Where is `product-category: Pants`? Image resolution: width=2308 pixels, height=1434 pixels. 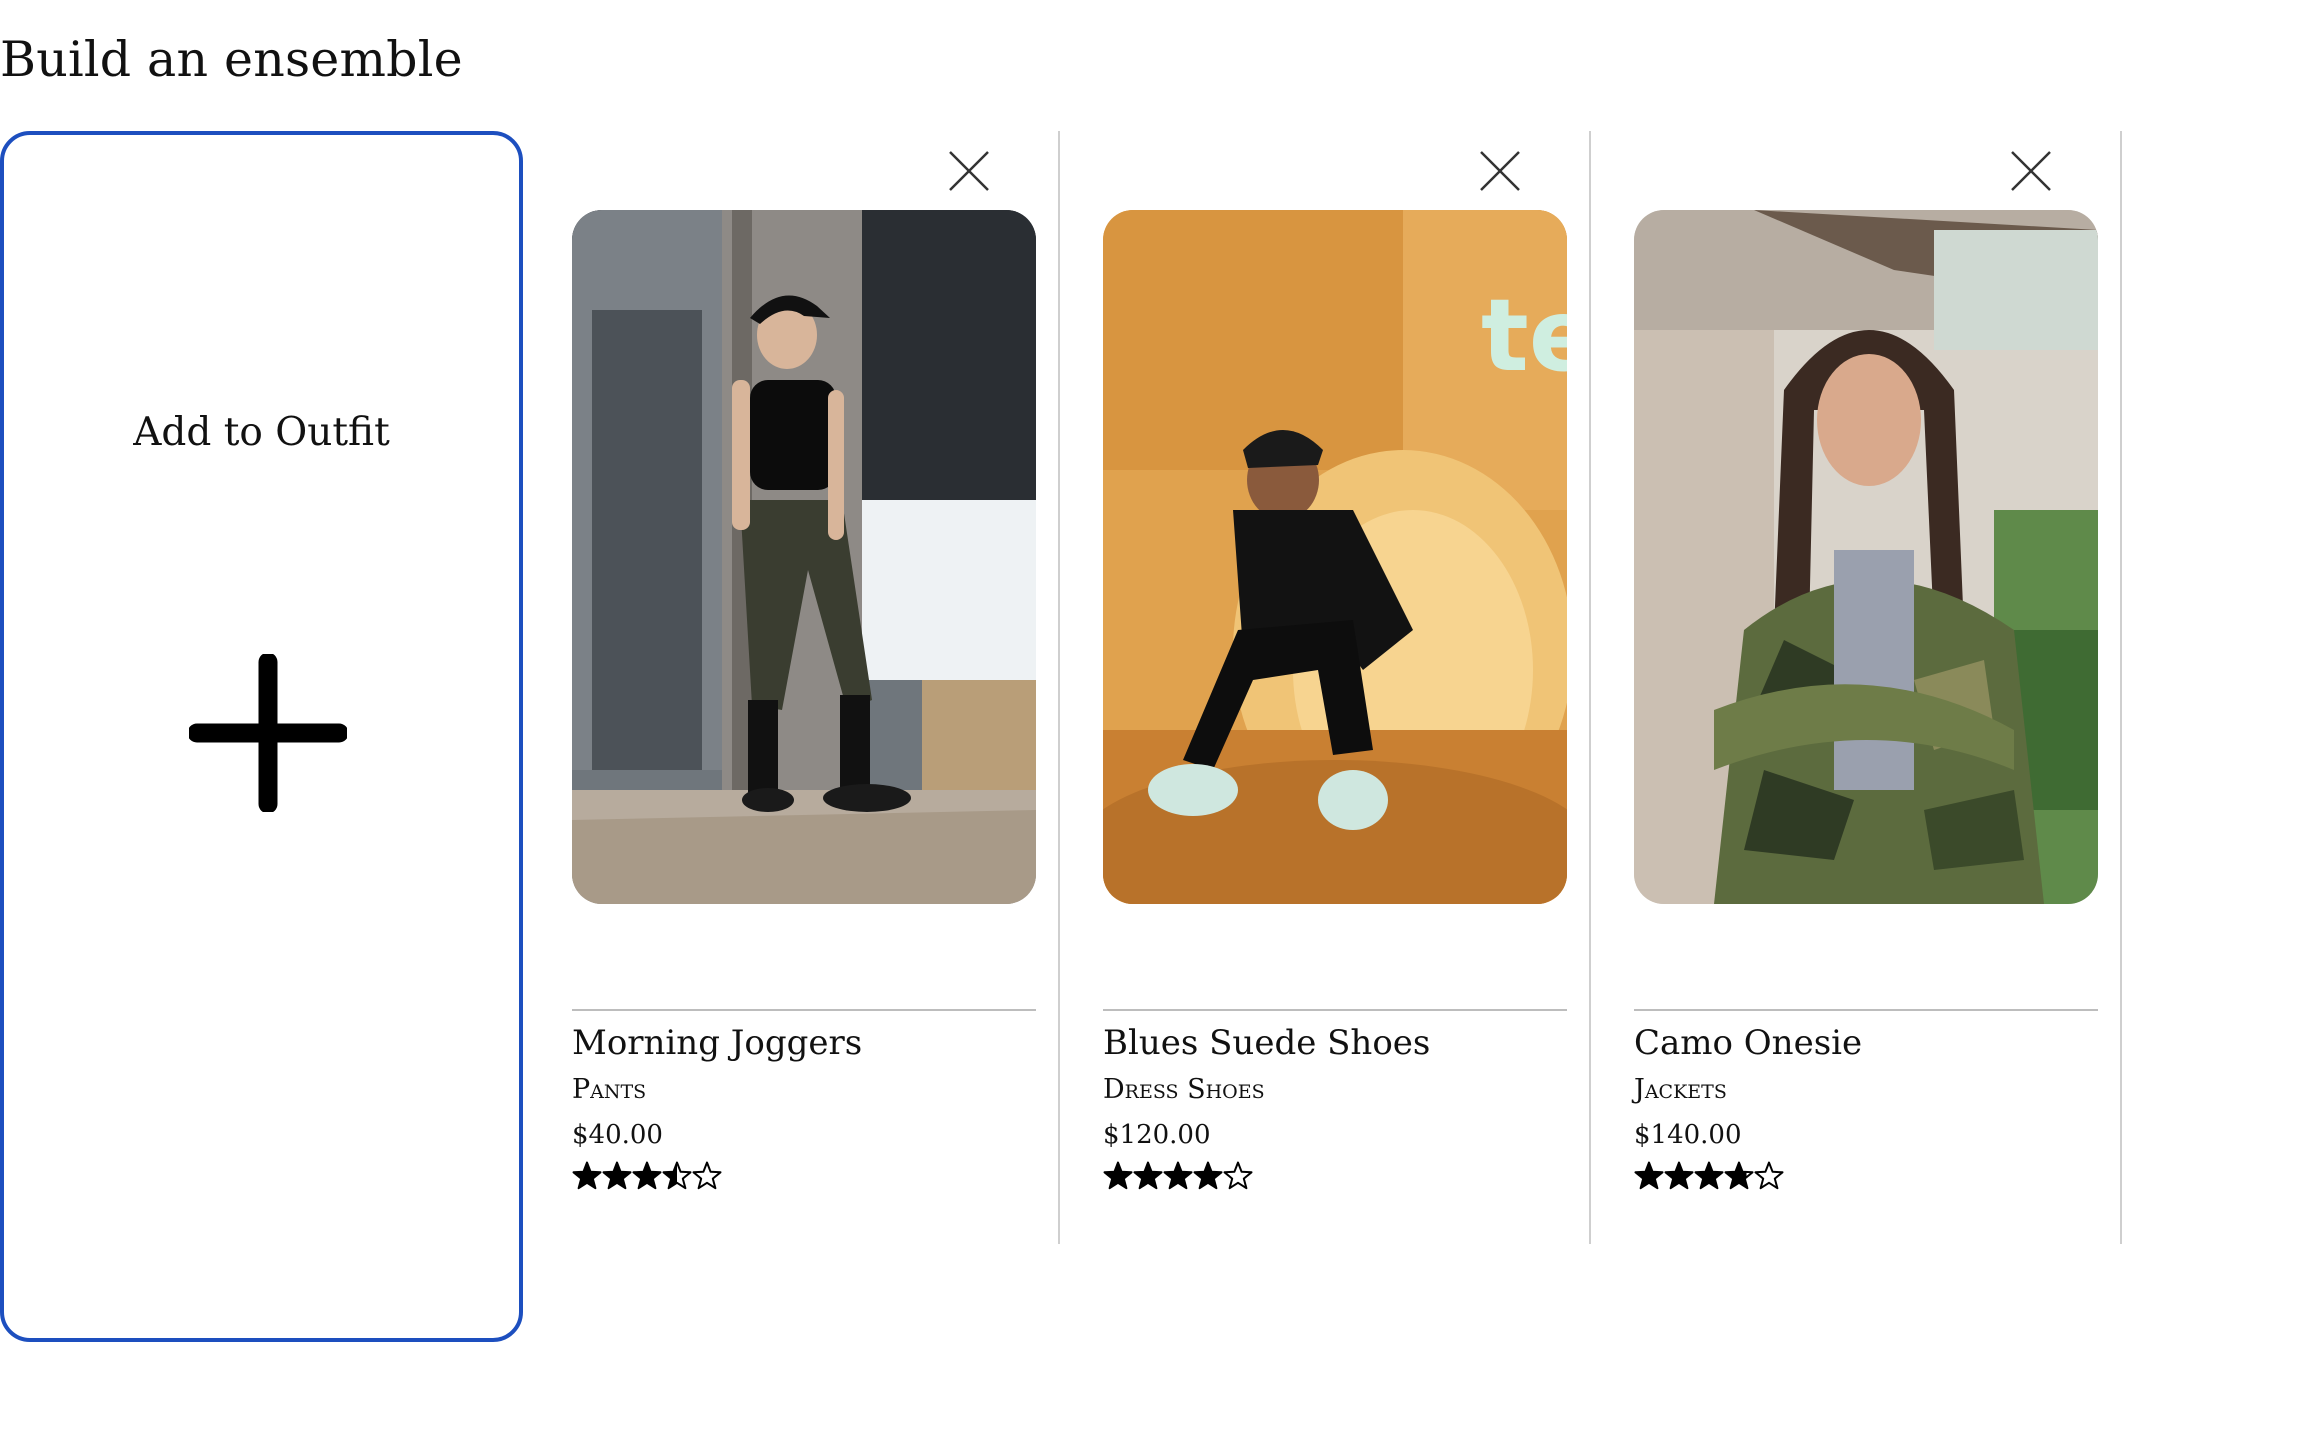 product-category: Pants is located at coordinates (609, 1089).